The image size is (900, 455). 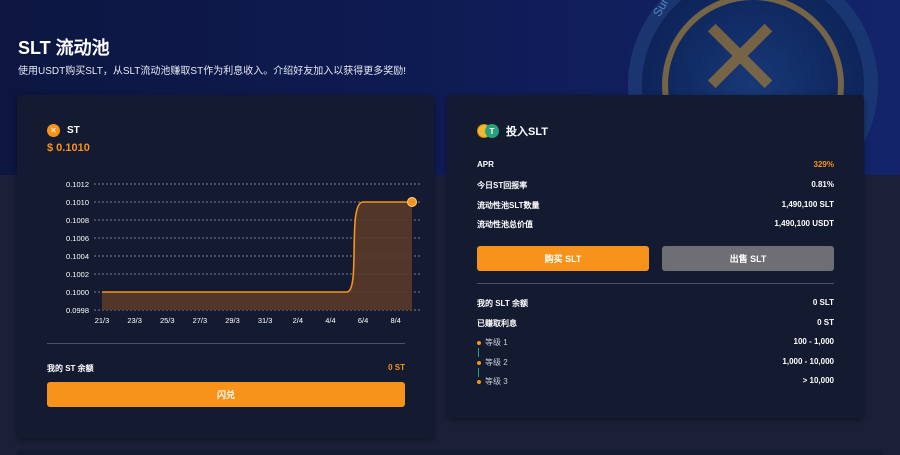 What do you see at coordinates (496, 362) in the screenshot?
I see `level-label: 等级 2` at bounding box center [496, 362].